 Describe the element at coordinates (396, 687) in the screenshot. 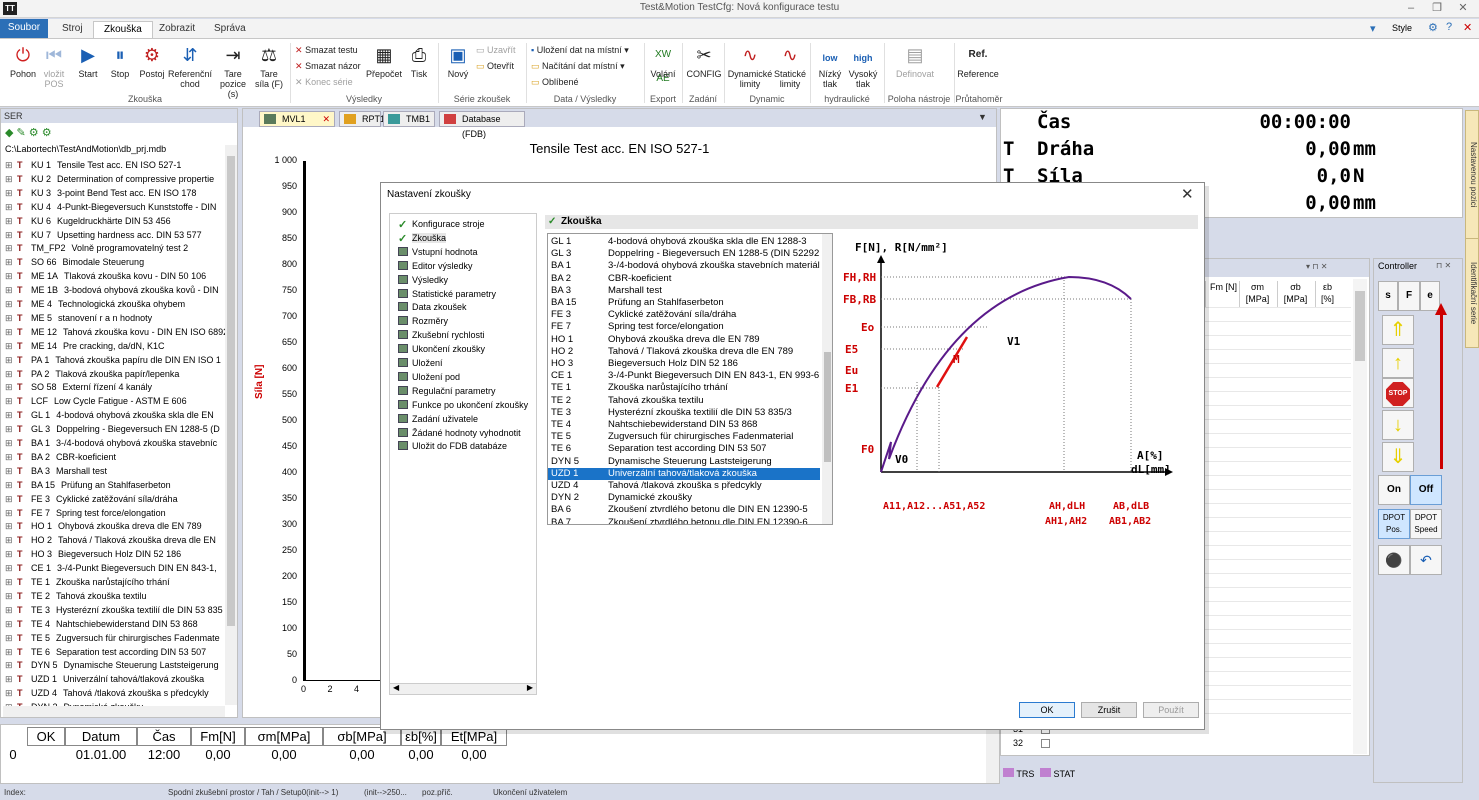

I see `scroll-left-icon: ◀` at that location.